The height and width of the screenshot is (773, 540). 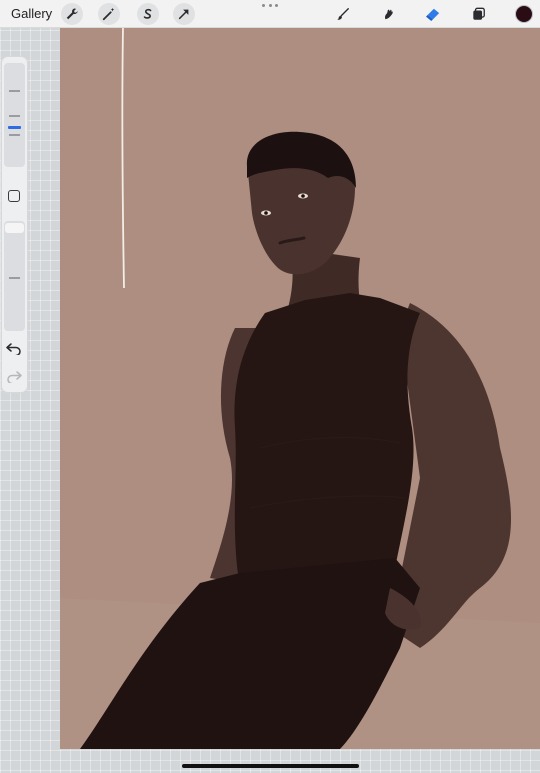 What do you see at coordinates (14, 196) in the screenshot?
I see `modify-button` at bounding box center [14, 196].